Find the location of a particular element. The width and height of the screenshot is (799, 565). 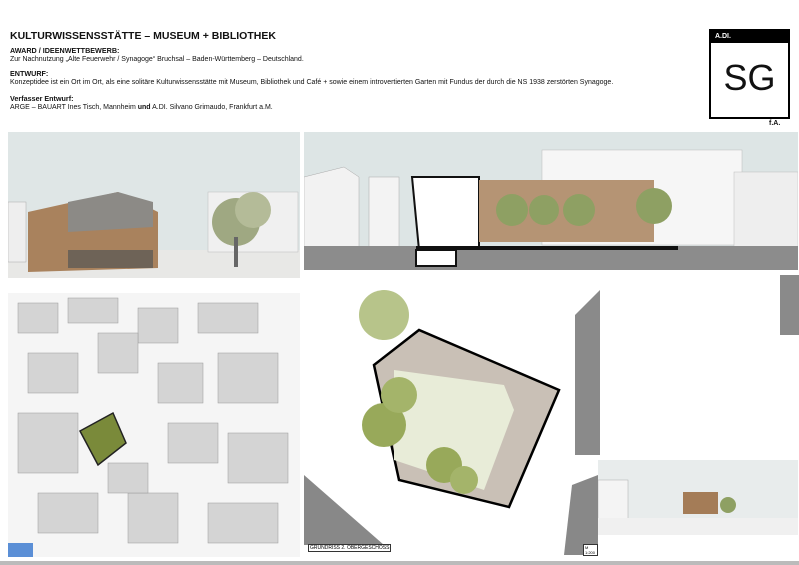

design-heading: ENTWURF: is located at coordinates (29, 73).